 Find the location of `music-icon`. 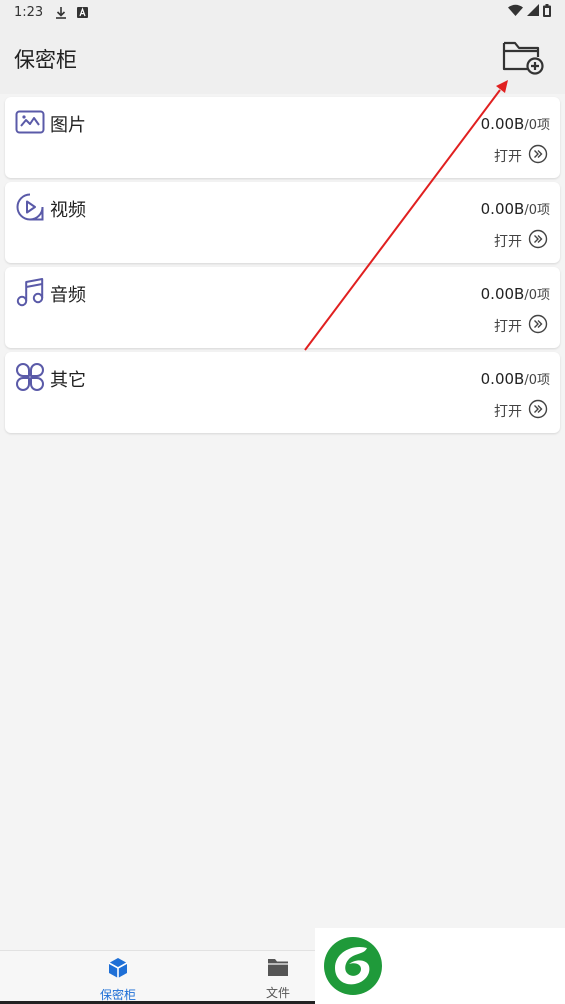

music-icon is located at coordinates (30, 292).